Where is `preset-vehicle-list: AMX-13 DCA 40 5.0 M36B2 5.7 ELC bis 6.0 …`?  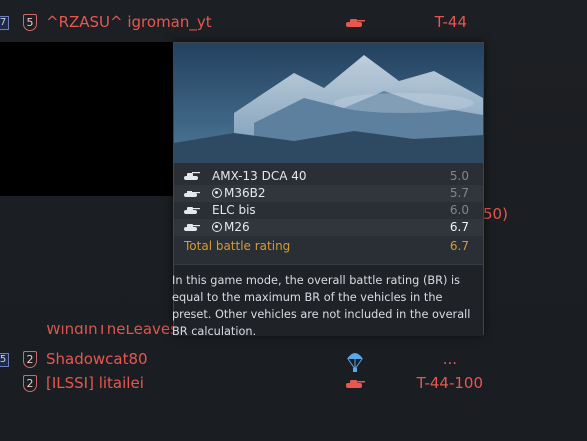
preset-vehicle-list: AMX-13 DCA 40 5.0 M36B2 5.7 ELC bis 6.0 … is located at coordinates (328, 202).